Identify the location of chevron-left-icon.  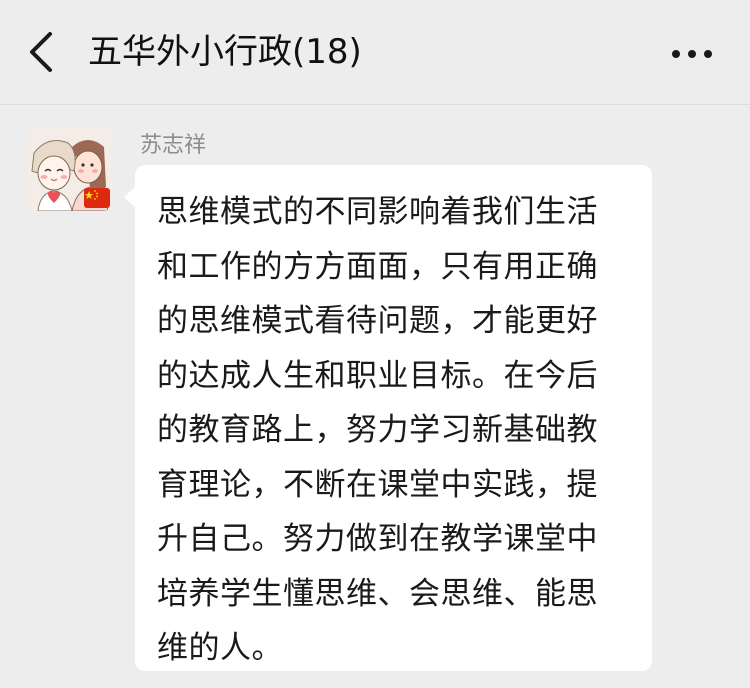
(41, 52).